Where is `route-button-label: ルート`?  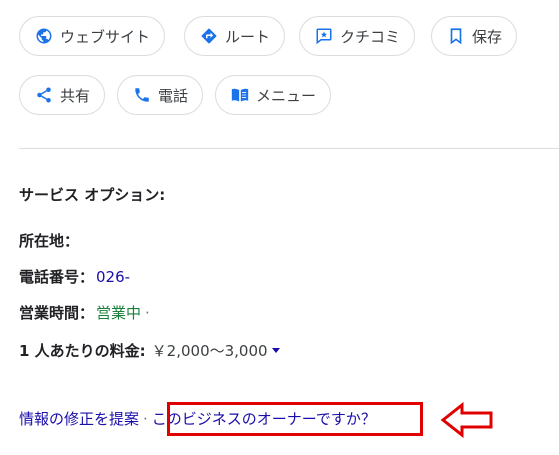
route-button-label: ルート is located at coordinates (248, 36).